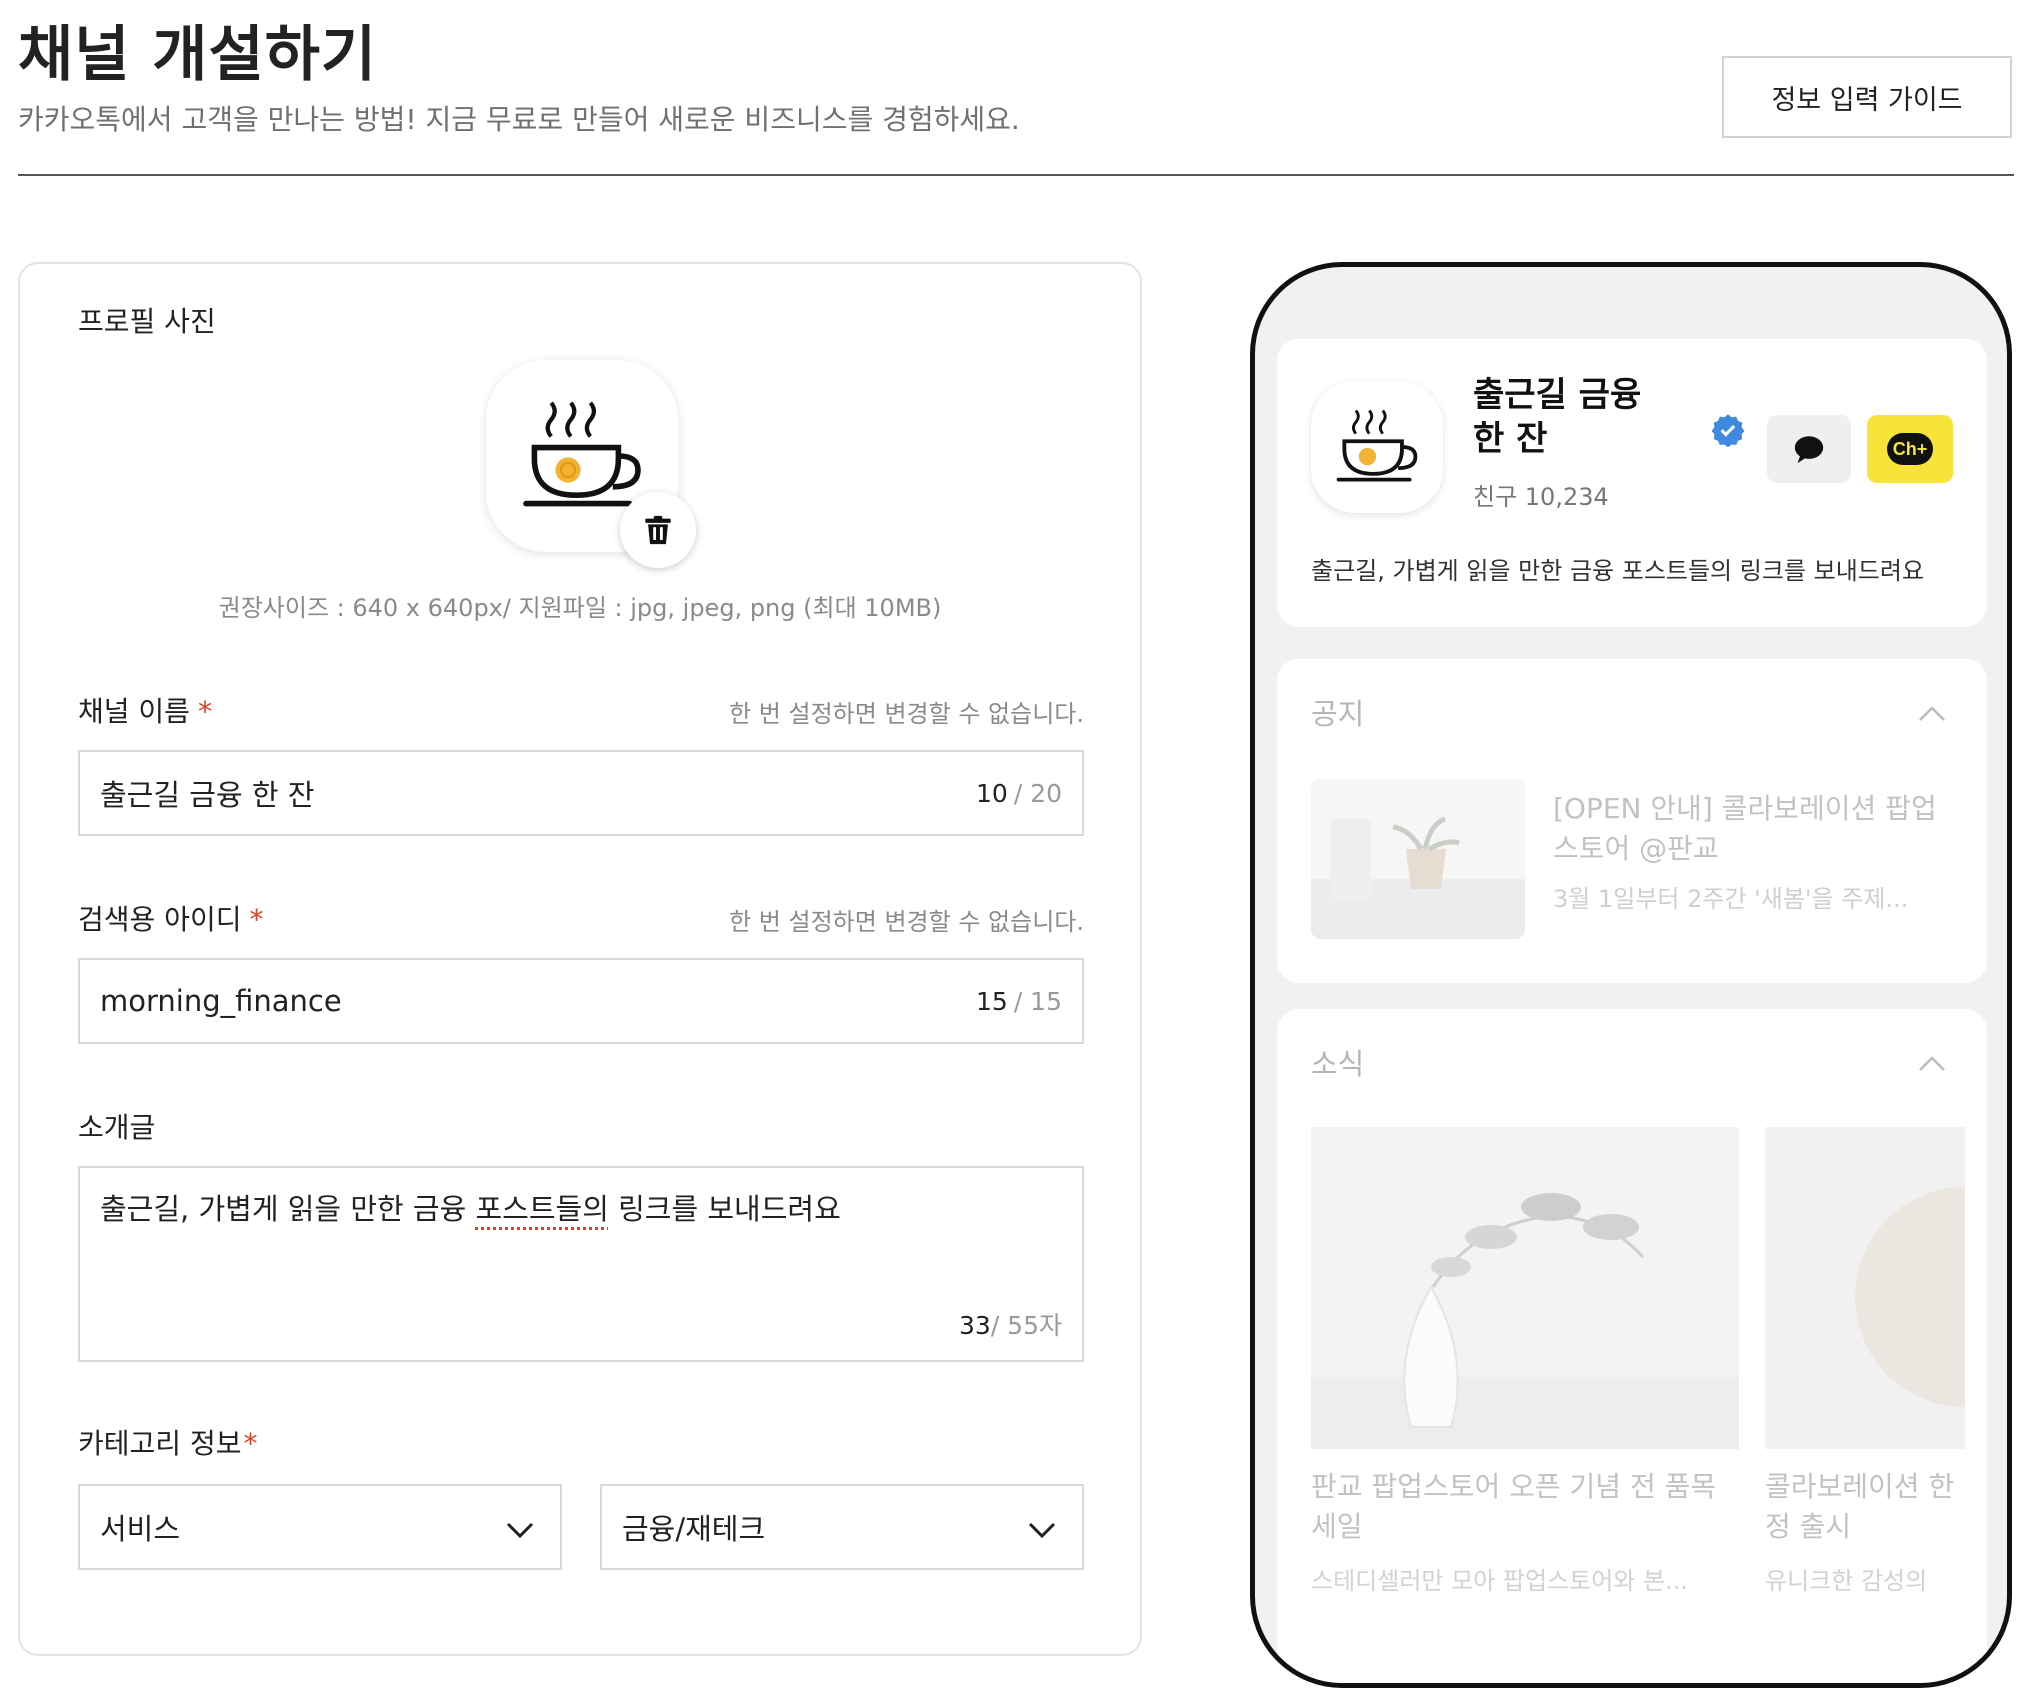 The image size is (2036, 1702). I want to click on profile-photo-label: 프로필 사진, so click(147, 321).